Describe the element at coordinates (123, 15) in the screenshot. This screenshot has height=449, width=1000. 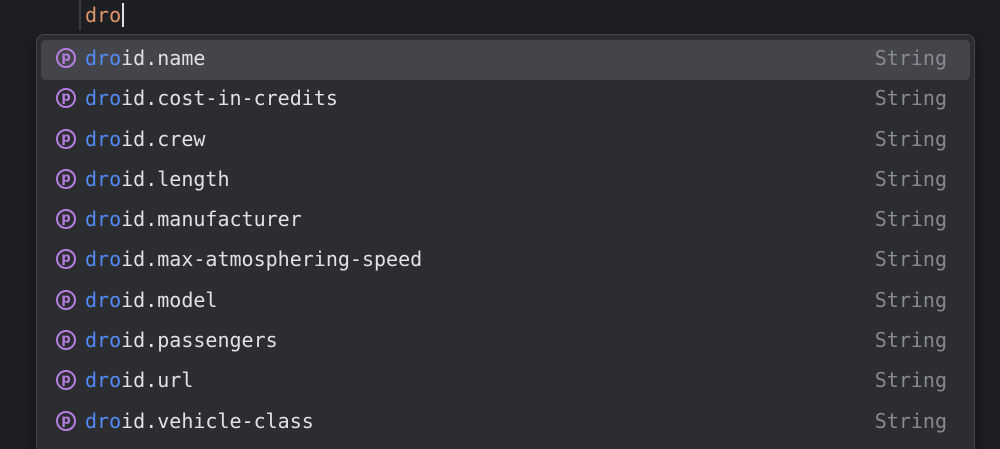
I see `text-caret` at that location.